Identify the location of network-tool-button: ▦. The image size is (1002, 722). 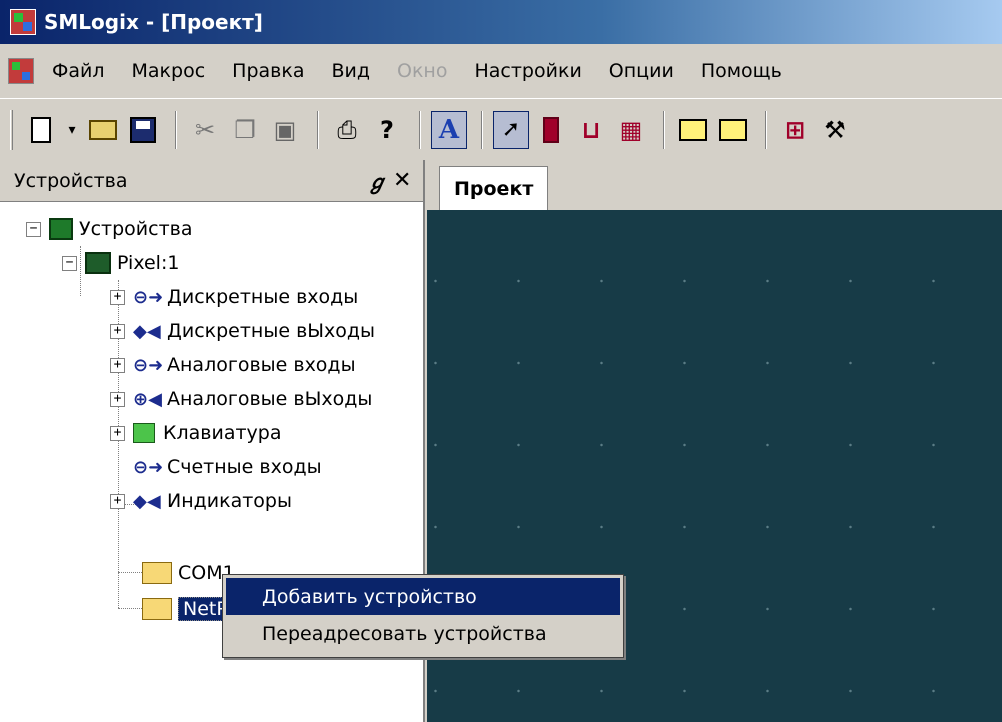
(631, 130).